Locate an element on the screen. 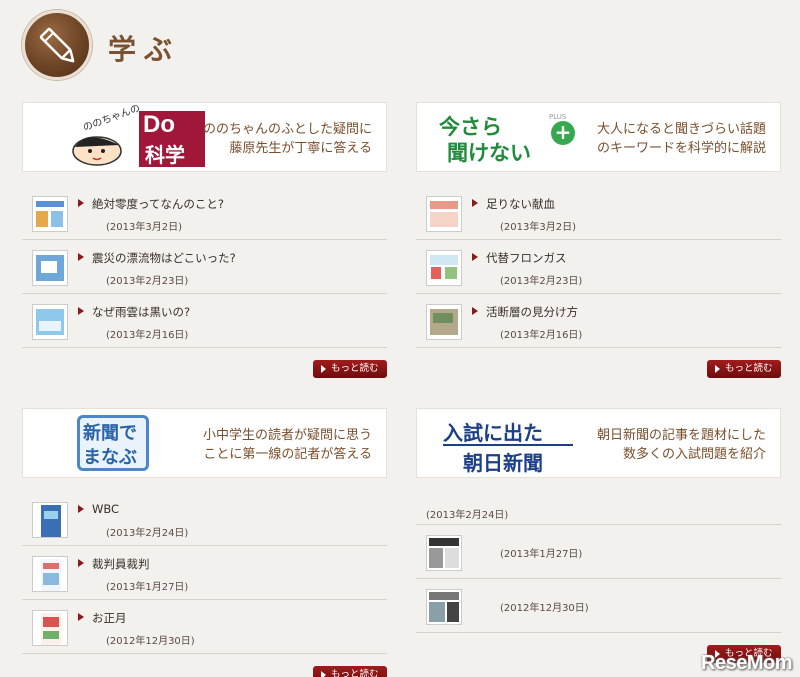 The width and height of the screenshot is (800, 677). nono-character-icon is located at coordinates (97, 145).